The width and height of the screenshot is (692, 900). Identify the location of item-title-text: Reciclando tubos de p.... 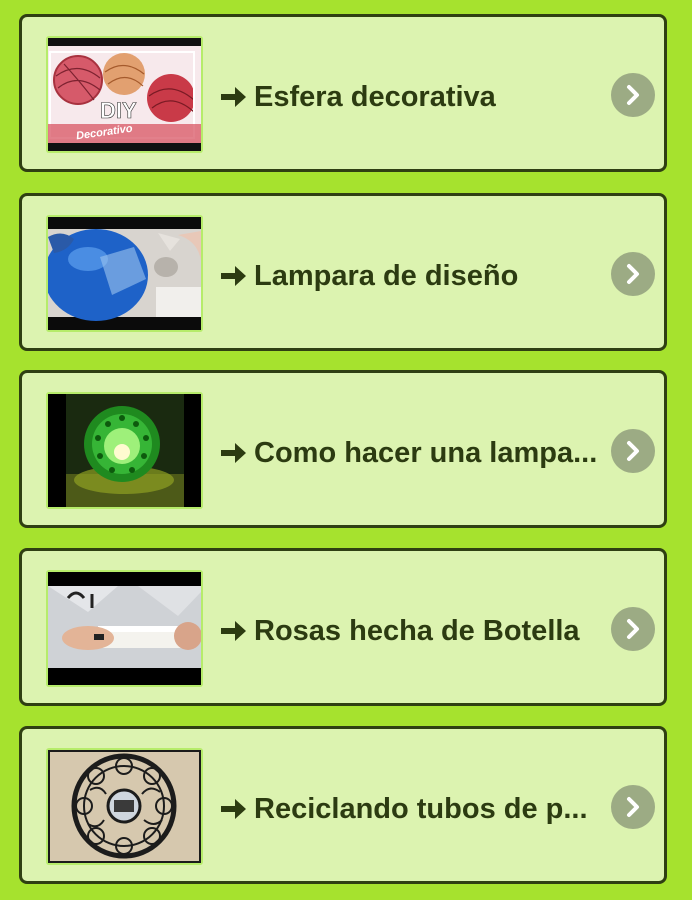
(421, 809).